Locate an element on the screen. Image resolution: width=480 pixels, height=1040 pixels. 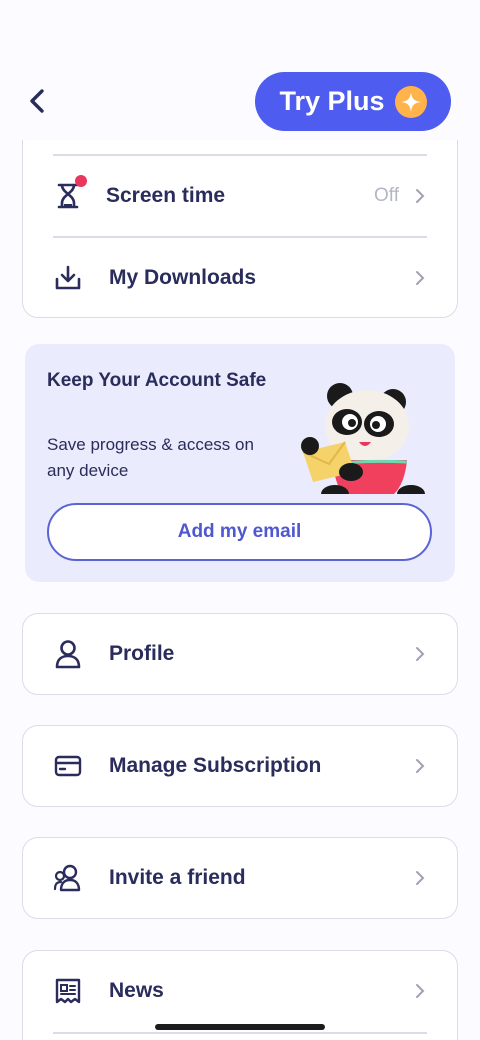
safe-card-subtitle: Save progress & access on any device is located at coordinates (150, 457).